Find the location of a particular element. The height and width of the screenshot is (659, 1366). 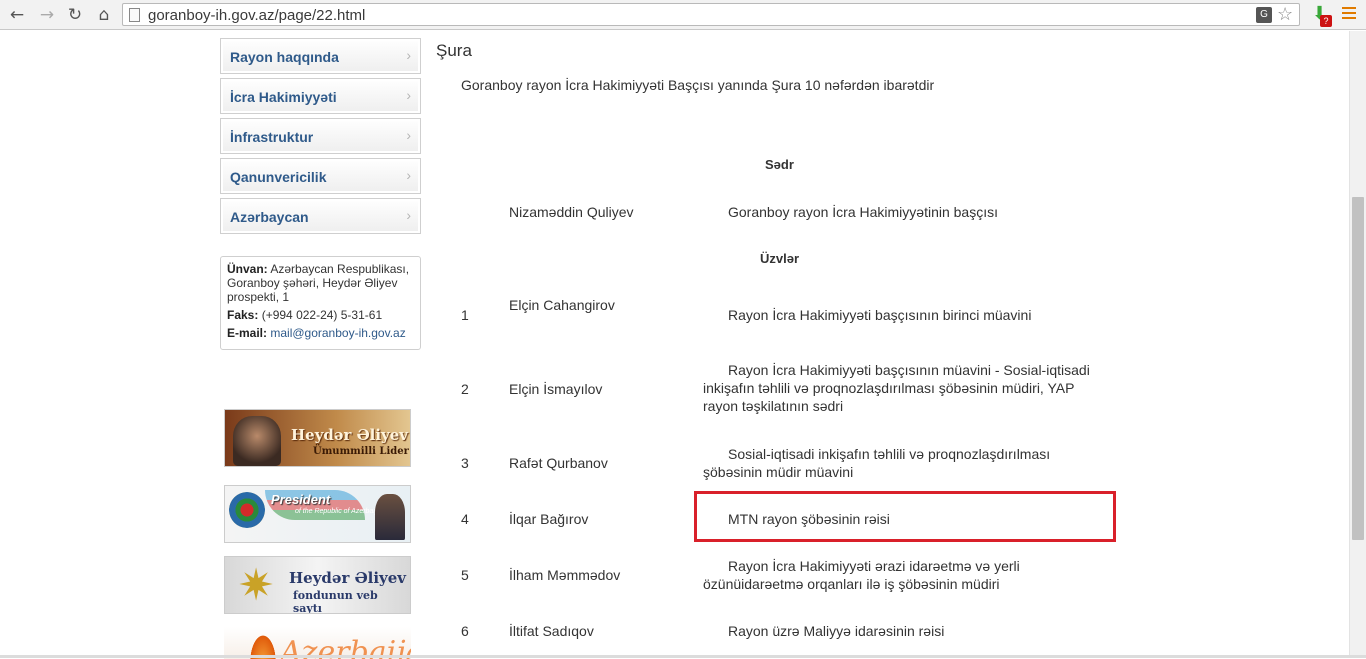

member-number: 2 is located at coordinates (465, 389).